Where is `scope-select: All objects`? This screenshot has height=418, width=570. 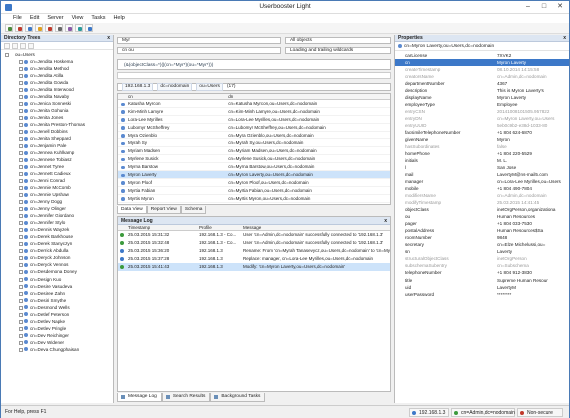
scope-select: All objects is located at coordinates (338, 40).